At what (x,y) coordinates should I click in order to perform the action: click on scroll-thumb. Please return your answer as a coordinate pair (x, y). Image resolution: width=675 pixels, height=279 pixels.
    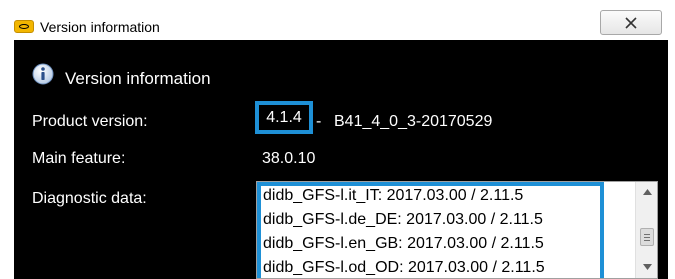
    Looking at the image, I should click on (647, 237).